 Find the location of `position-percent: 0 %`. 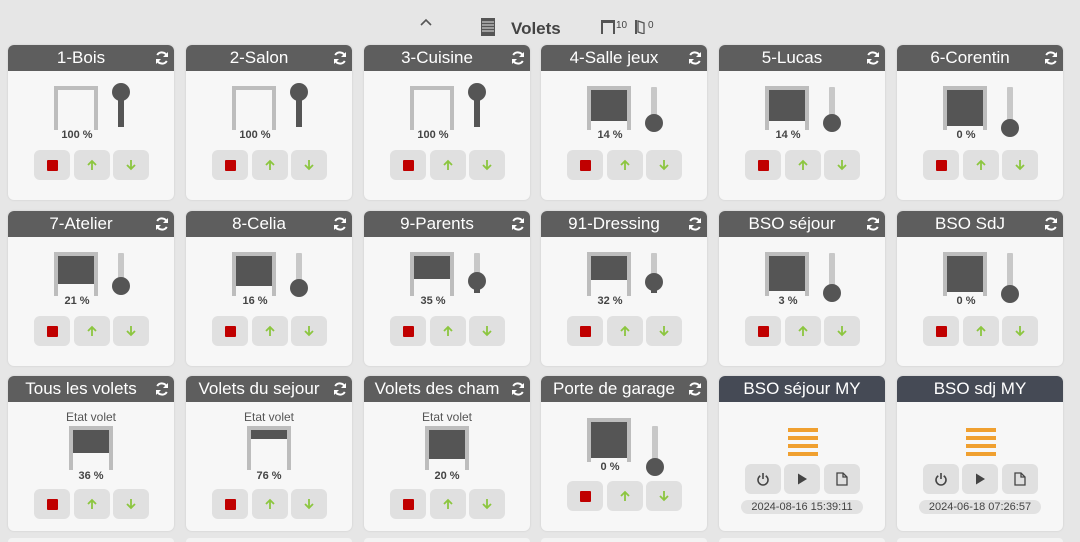

position-percent: 0 % is located at coordinates (610, 467).